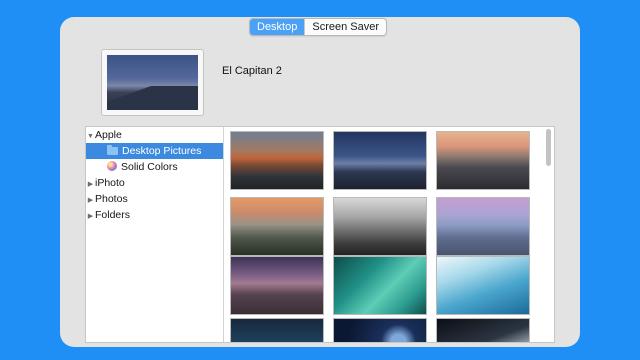 The width and height of the screenshot is (640, 360). What do you see at coordinates (252, 71) in the screenshot?
I see `current-wallpaper-name: El Capitan 2` at bounding box center [252, 71].